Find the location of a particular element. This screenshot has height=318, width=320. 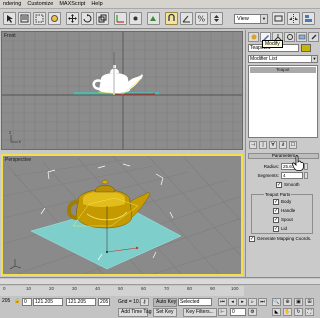

field-of-view-icon: ◣ is located at coordinates (276, 312).